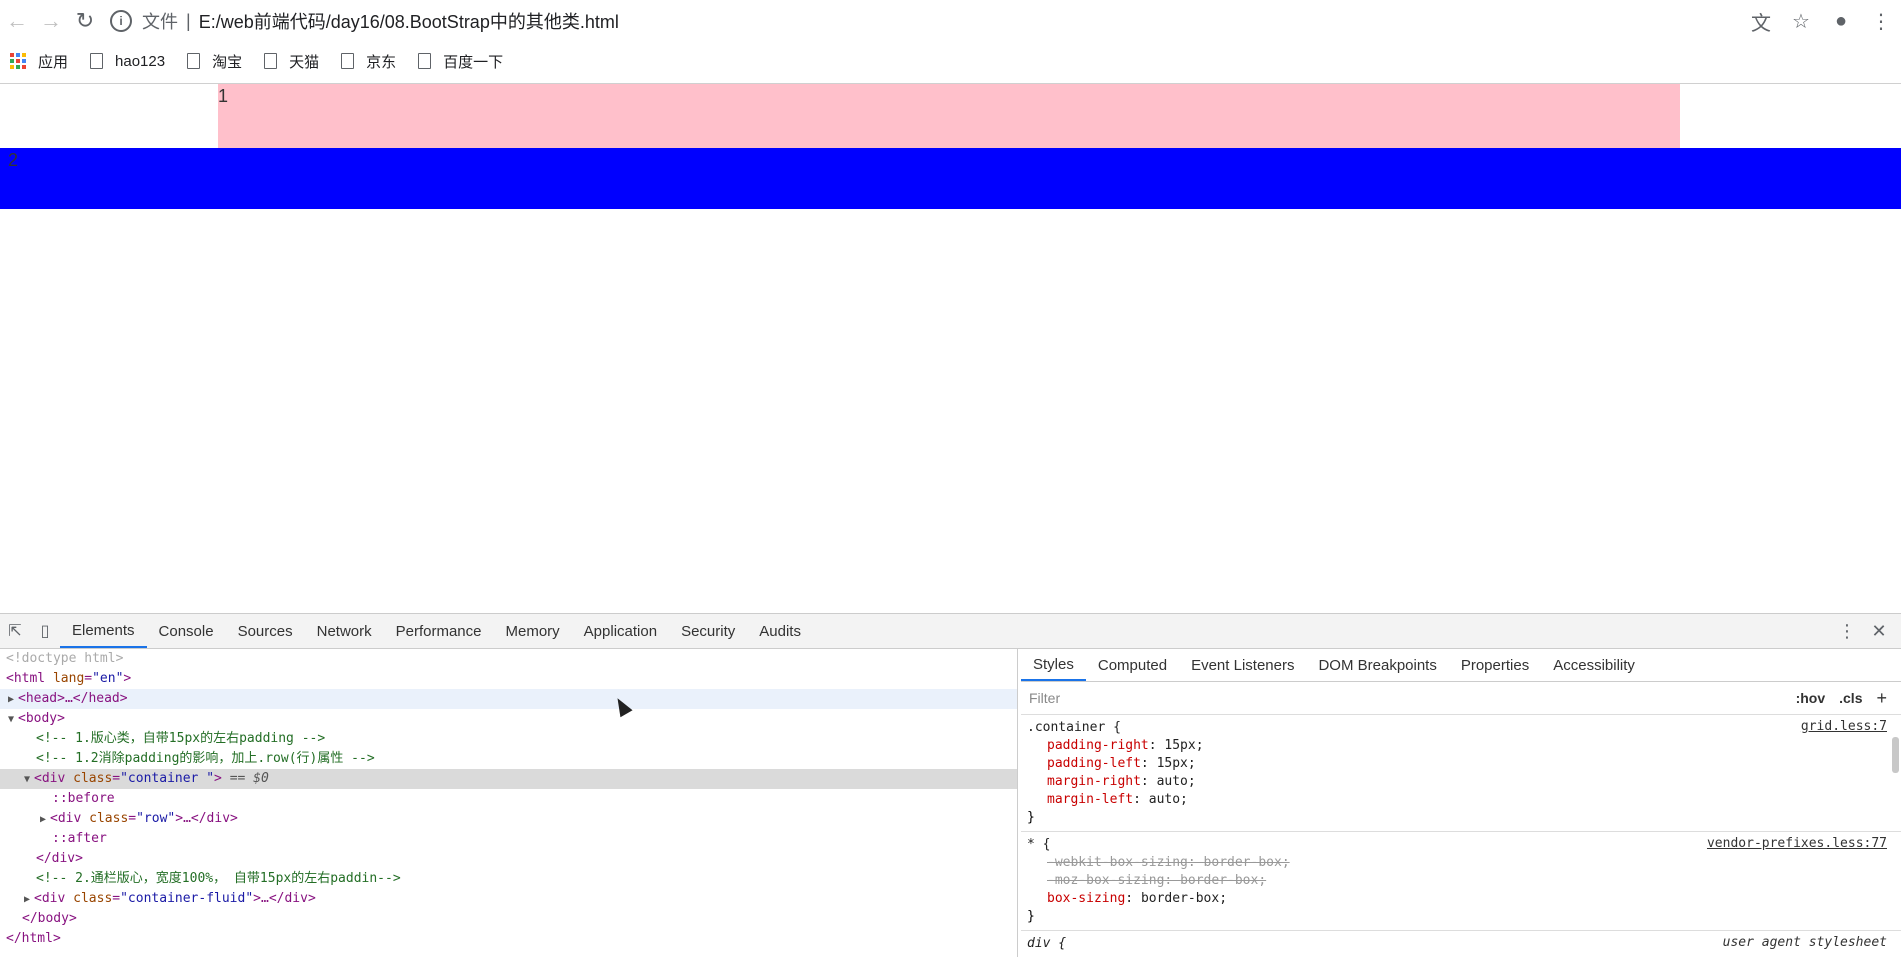 This screenshot has width=1901, height=957. What do you see at coordinates (508, 939) in the screenshot?
I see `dom-node: </html>` at bounding box center [508, 939].